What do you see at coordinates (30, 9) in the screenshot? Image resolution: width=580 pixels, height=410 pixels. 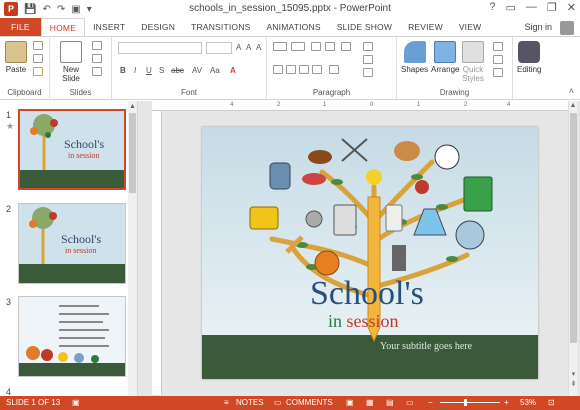 I see `save-icon: 💾` at bounding box center [30, 9].